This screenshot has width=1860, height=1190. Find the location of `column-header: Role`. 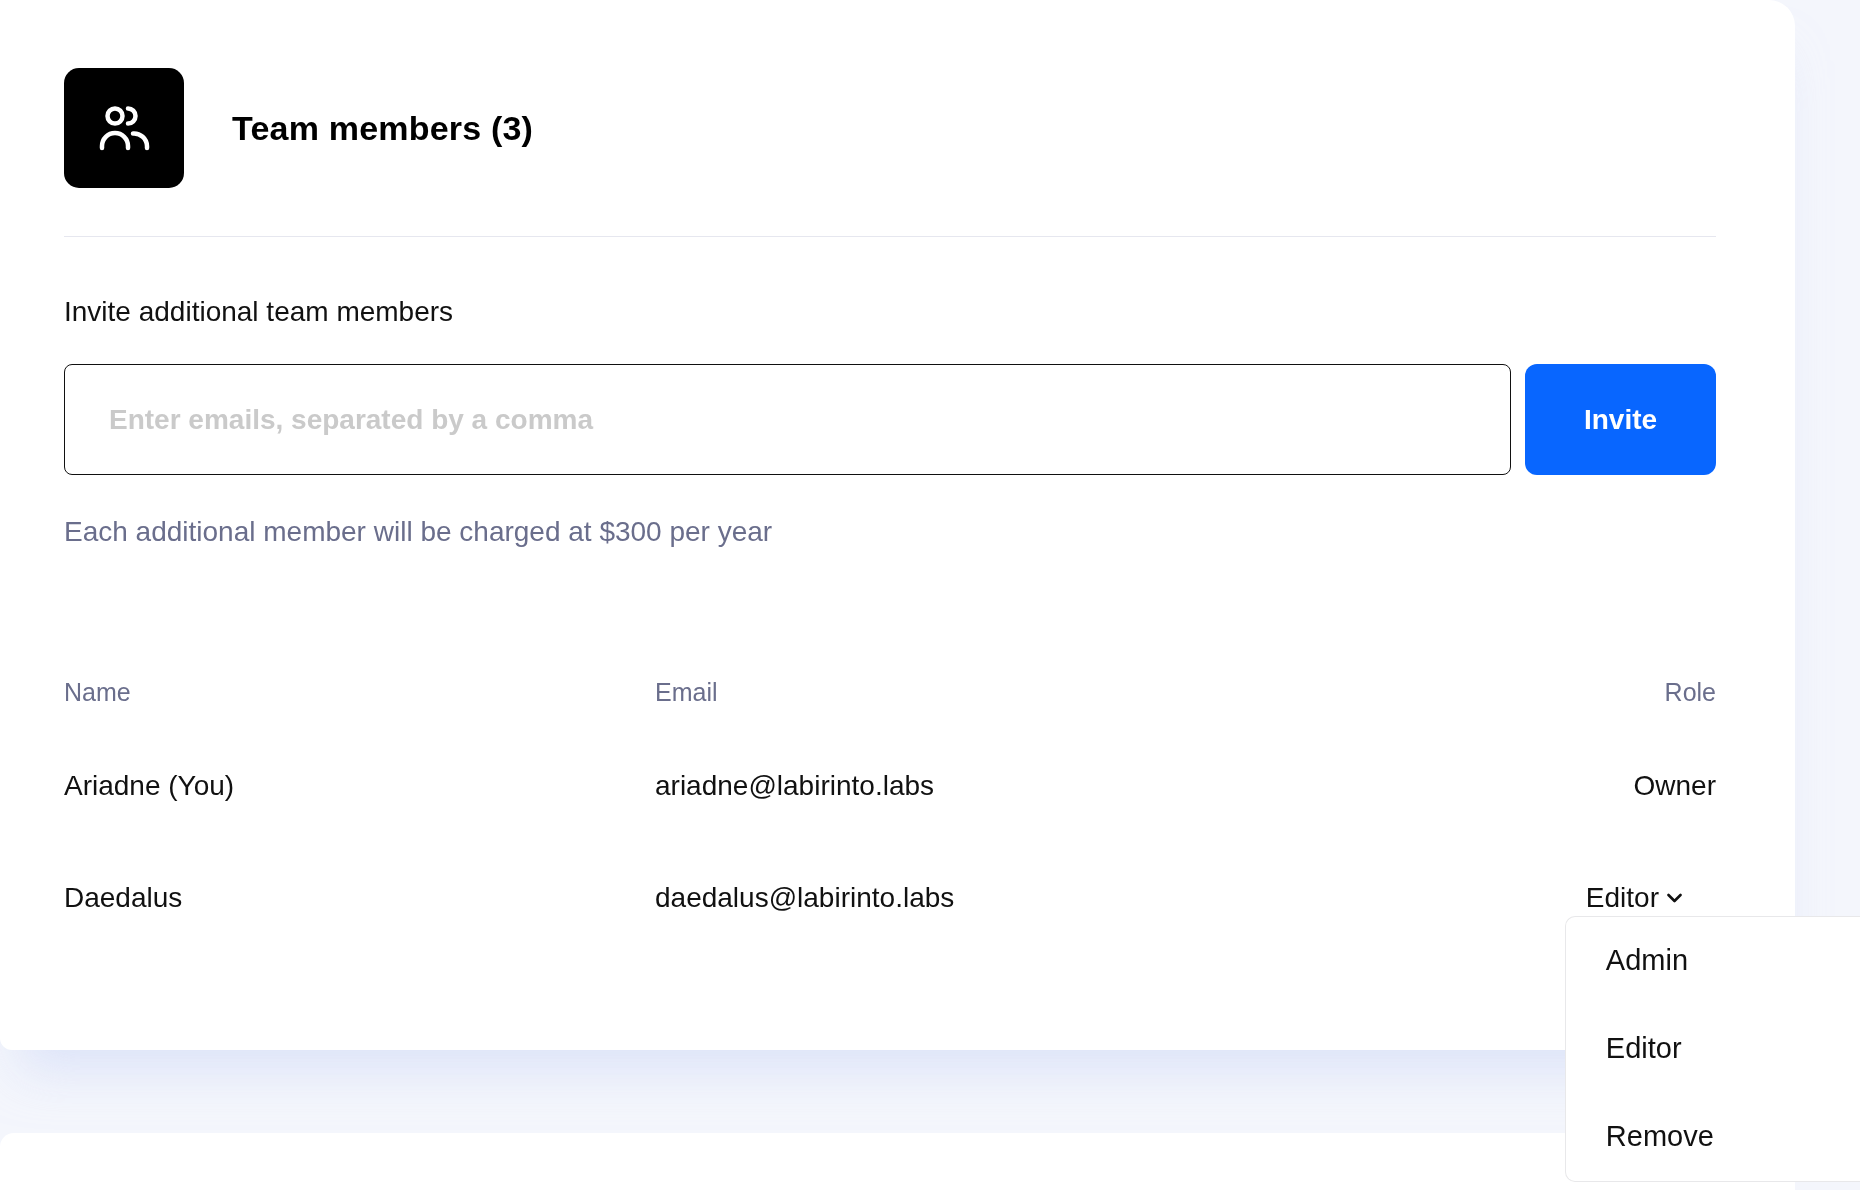

column-header: Role is located at coordinates (1690, 692).